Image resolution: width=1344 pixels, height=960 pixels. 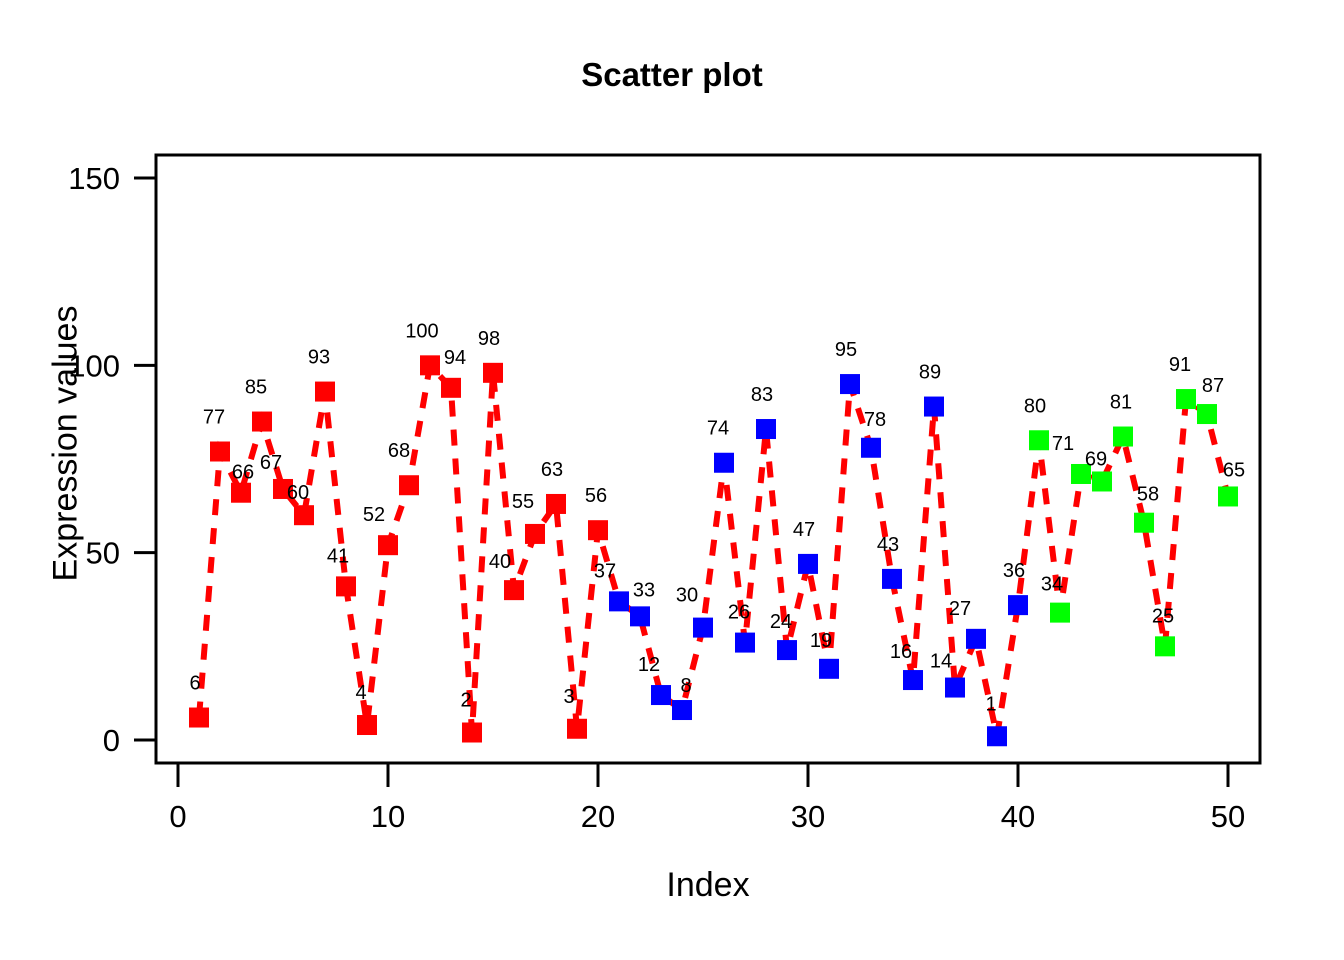 What do you see at coordinates (781, 622) in the screenshot?
I see `data-point-label: 24` at bounding box center [781, 622].